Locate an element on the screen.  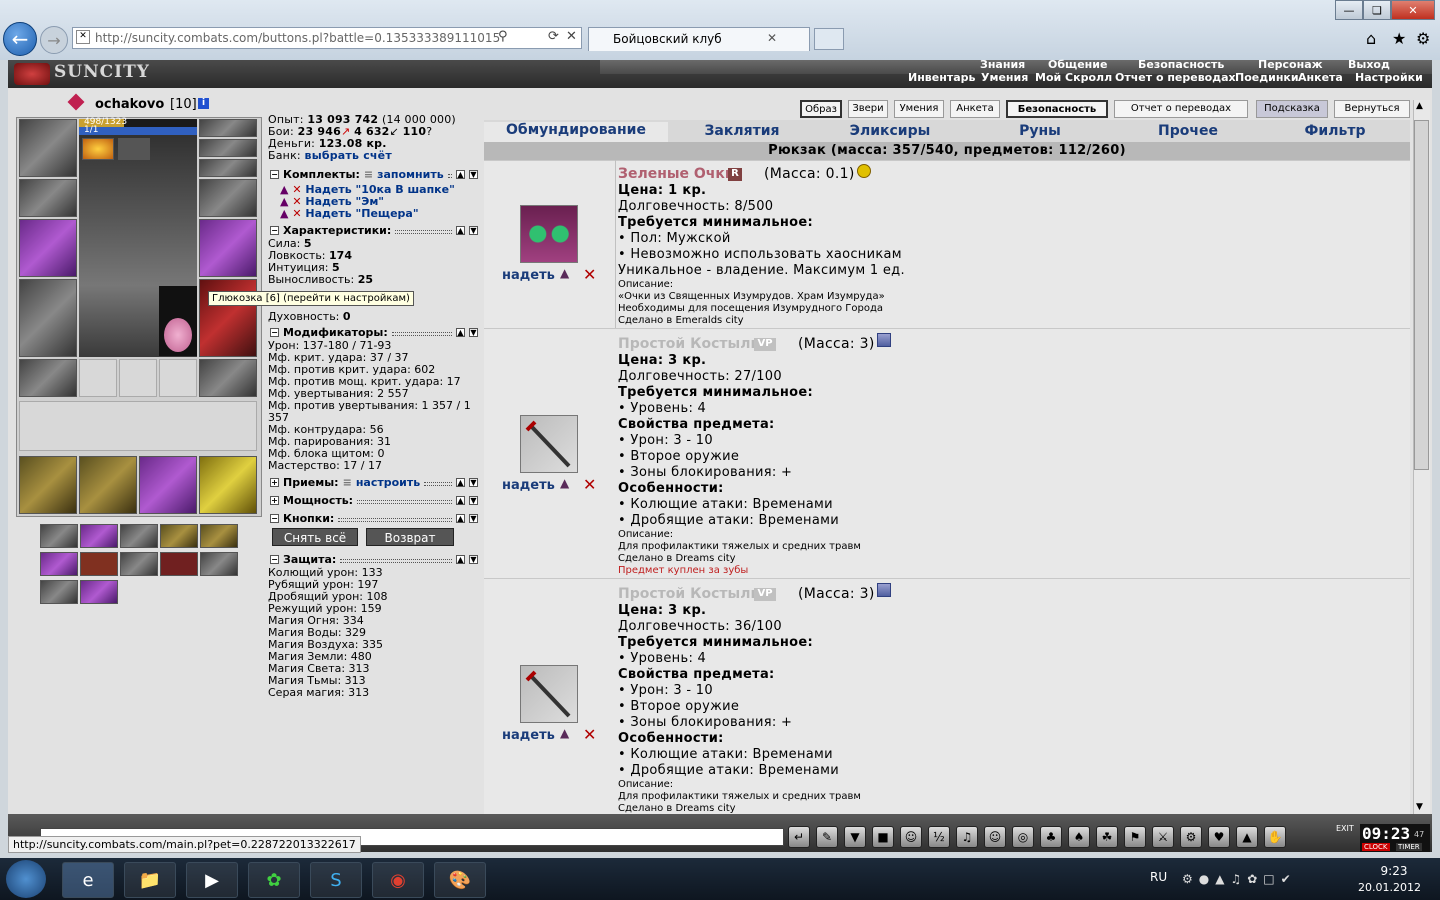
set-item: ▲ ✕ Надеть "Пещера" is located at coordinates (367, 214).